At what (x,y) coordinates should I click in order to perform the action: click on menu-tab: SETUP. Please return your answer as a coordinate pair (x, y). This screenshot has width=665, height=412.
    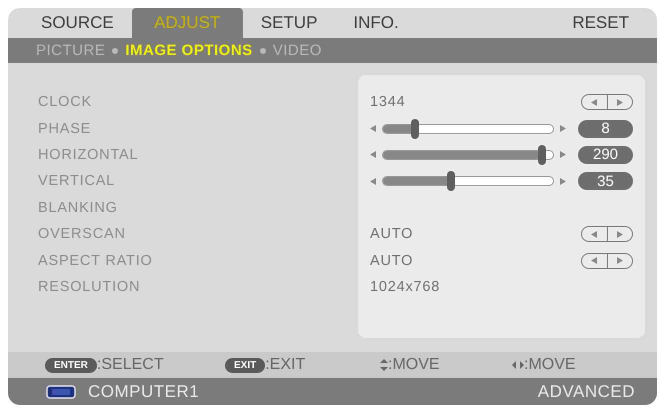
    Looking at the image, I should click on (289, 23).